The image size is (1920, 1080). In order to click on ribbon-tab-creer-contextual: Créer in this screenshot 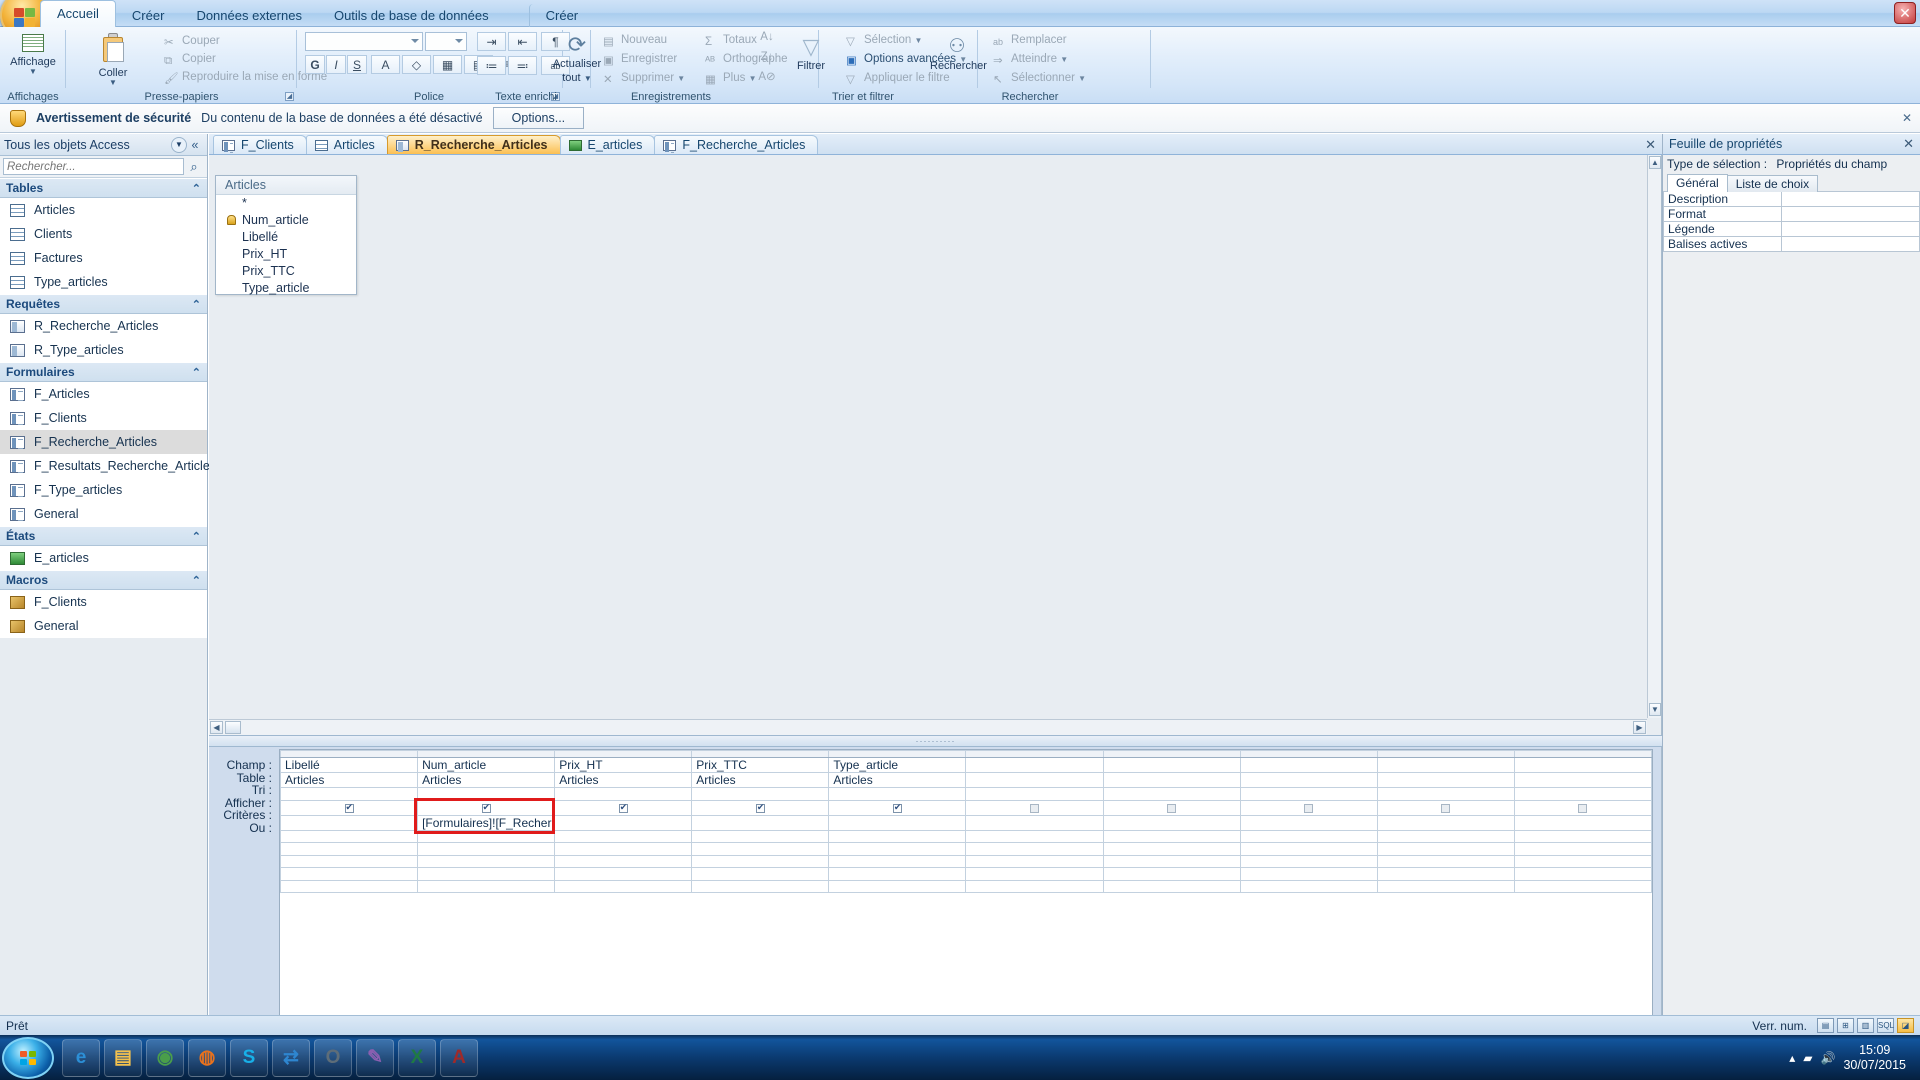, I will do `click(561, 15)`.